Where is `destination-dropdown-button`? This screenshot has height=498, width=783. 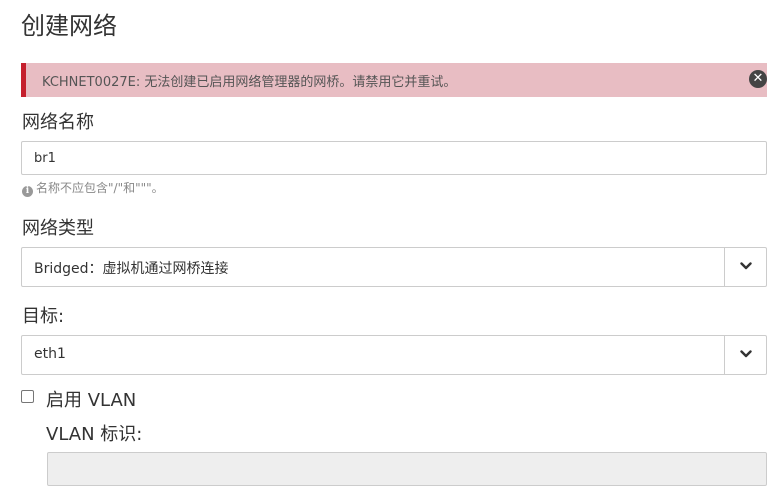
destination-dropdown-button is located at coordinates (745, 355).